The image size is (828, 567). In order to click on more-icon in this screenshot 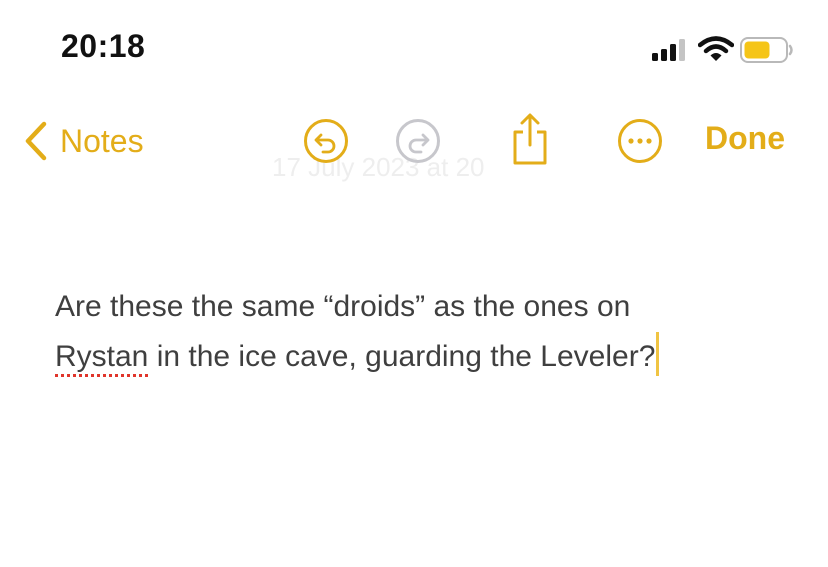, I will do `click(640, 141)`.